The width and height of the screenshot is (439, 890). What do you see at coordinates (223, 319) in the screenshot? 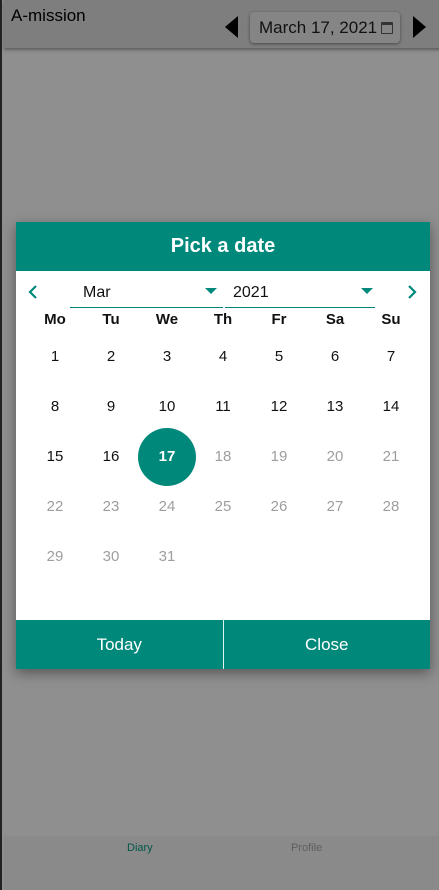
I see `weekday-label: Th` at bounding box center [223, 319].